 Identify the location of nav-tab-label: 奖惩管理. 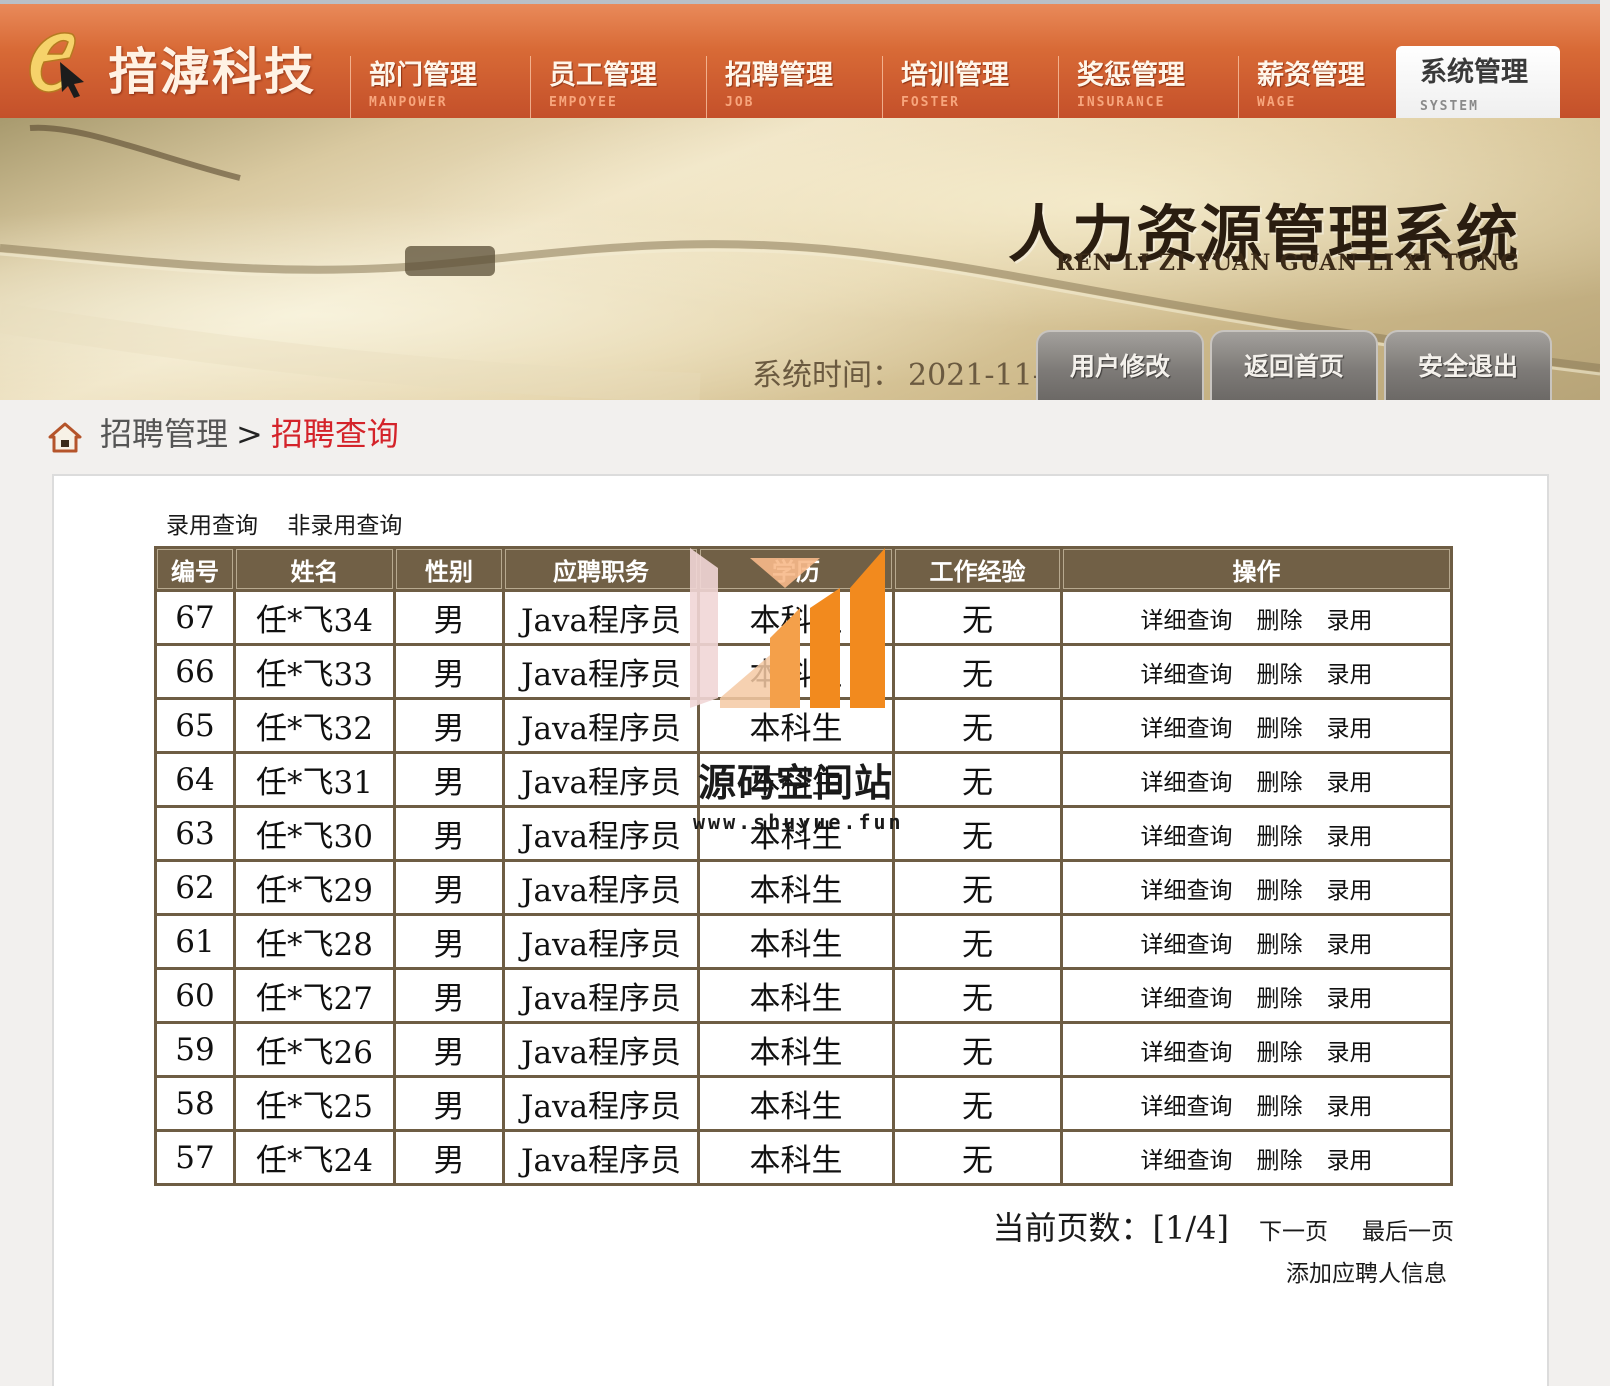
(1131, 75).